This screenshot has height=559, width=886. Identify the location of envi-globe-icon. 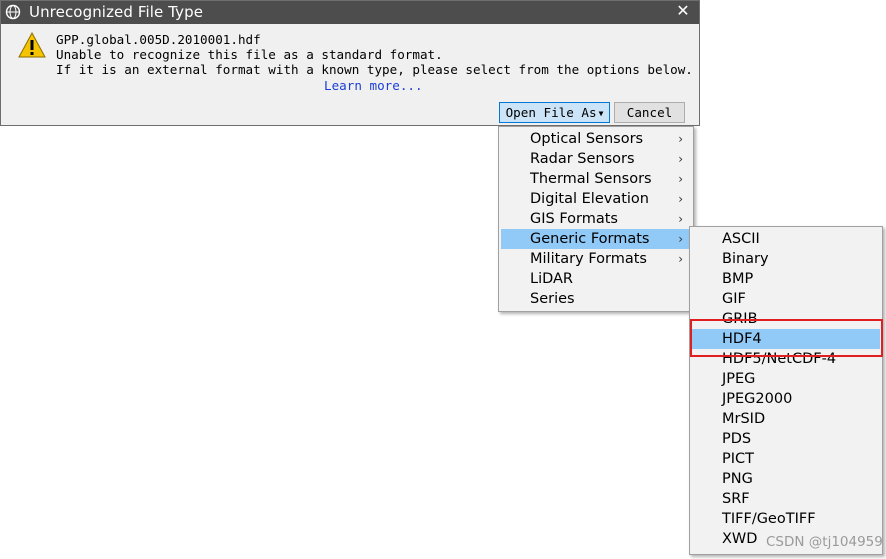
(13, 12).